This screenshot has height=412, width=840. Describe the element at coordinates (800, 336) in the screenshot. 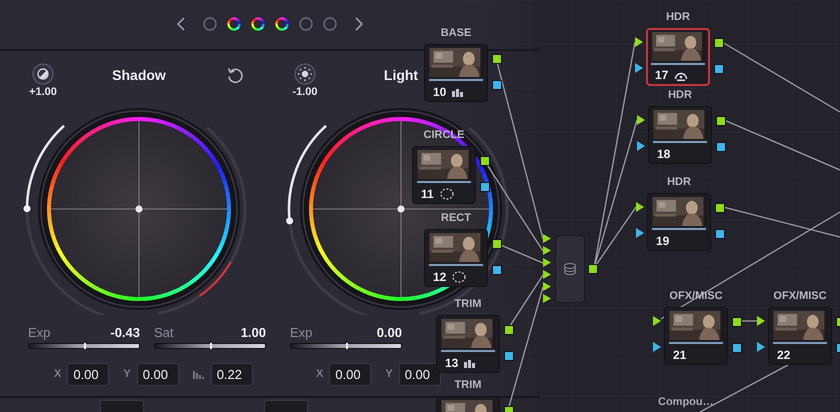

I see `node-card: 22` at that location.